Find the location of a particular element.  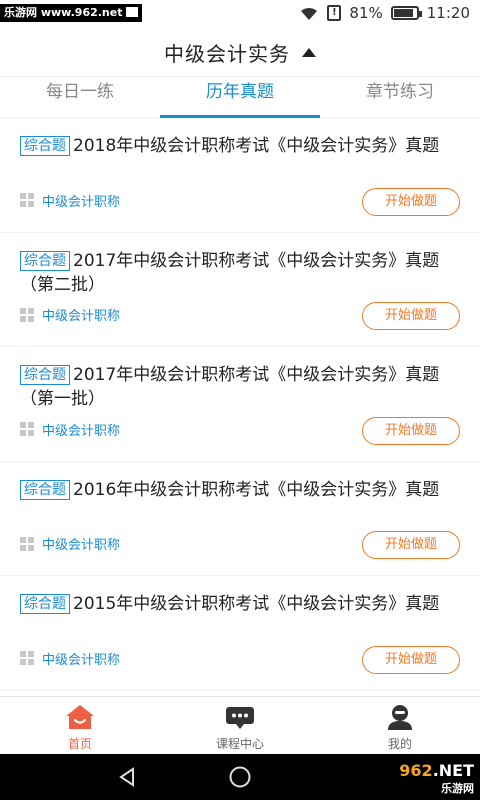

nav-profile: 我的 is located at coordinates (400, 725).